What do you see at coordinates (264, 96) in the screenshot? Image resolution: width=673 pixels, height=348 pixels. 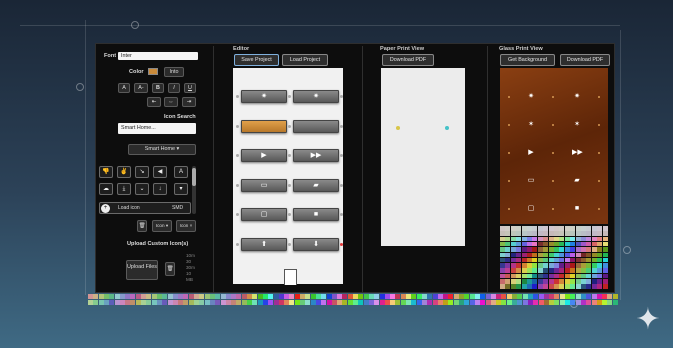 I see `editor-icon-left: ✷` at bounding box center [264, 96].